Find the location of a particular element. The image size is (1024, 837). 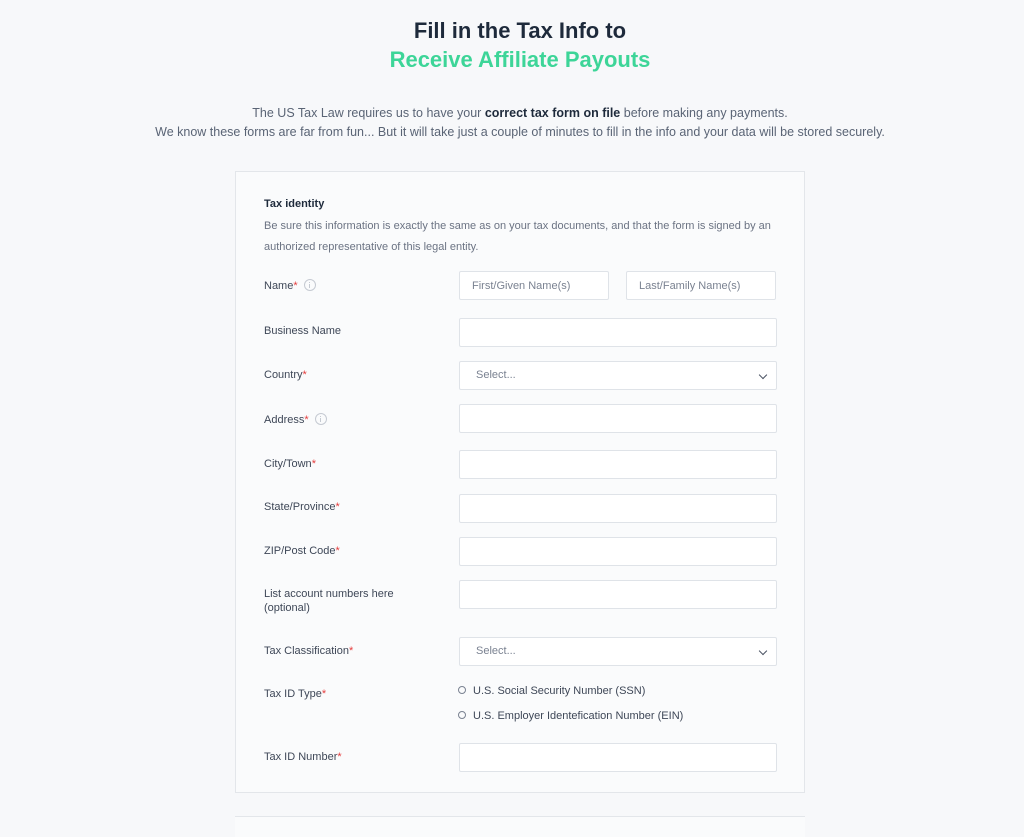

country-label: Country* is located at coordinates (285, 375).